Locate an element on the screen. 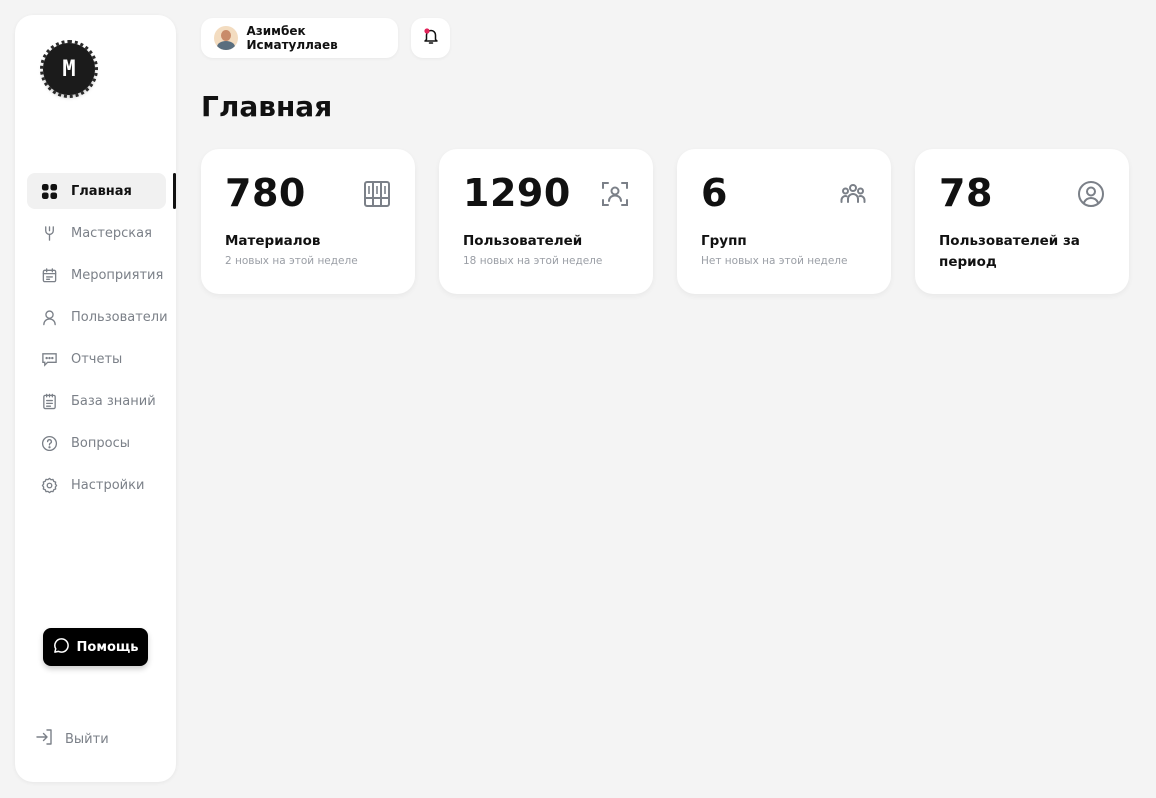  group-icon is located at coordinates (853, 194).